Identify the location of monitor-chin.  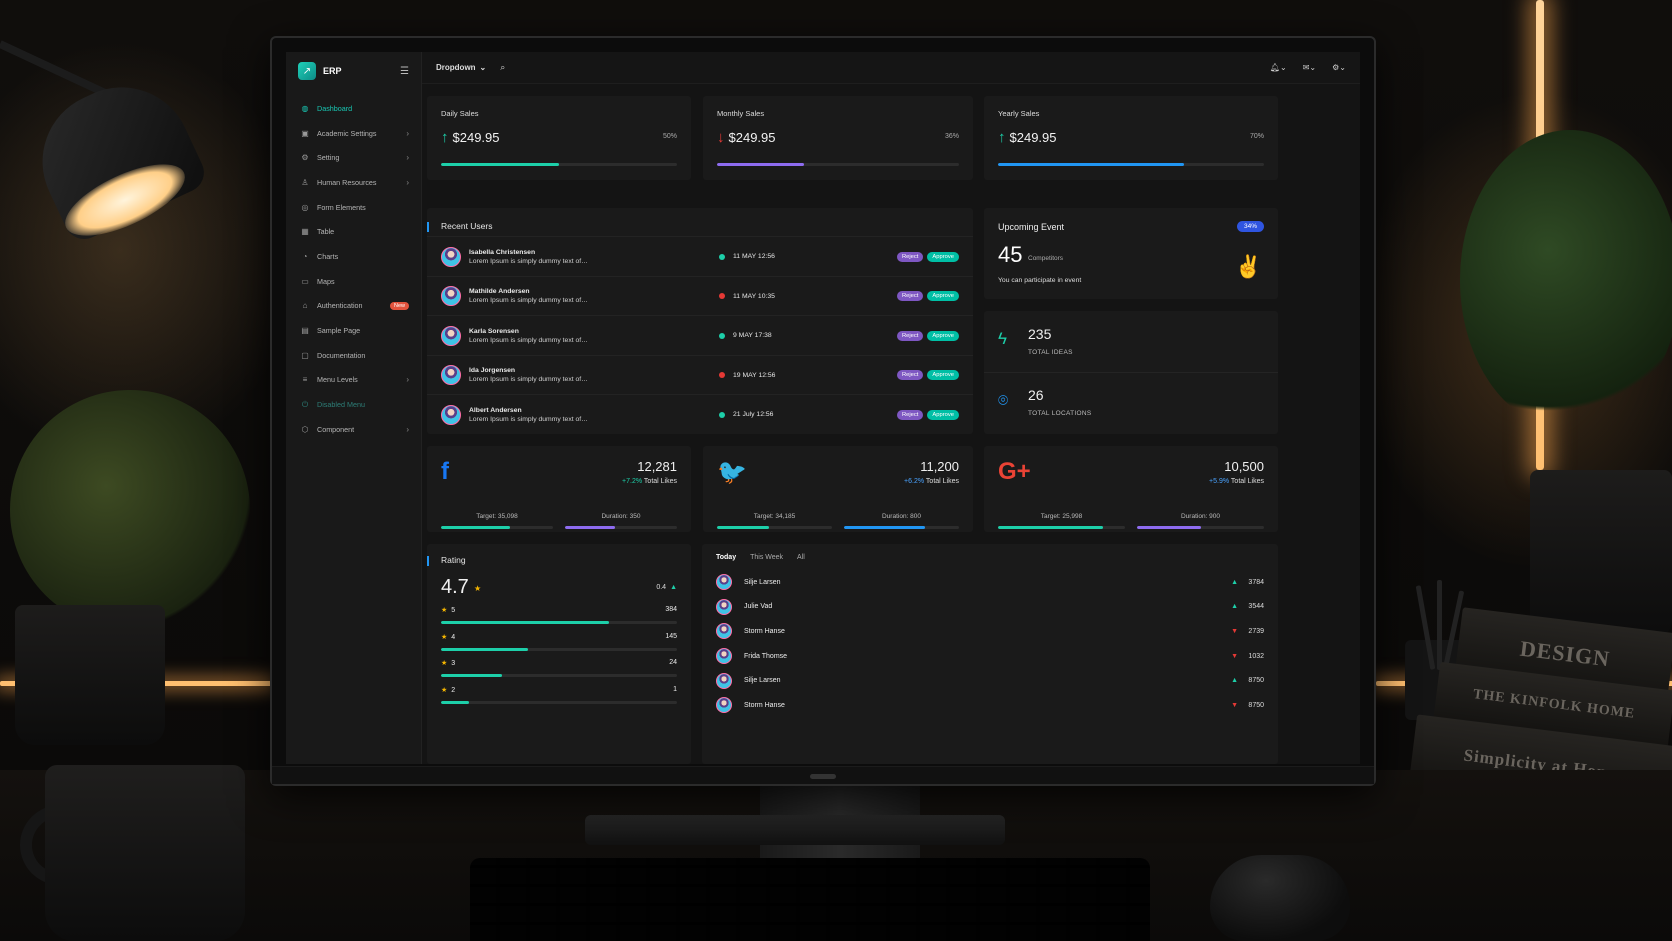
(823, 775).